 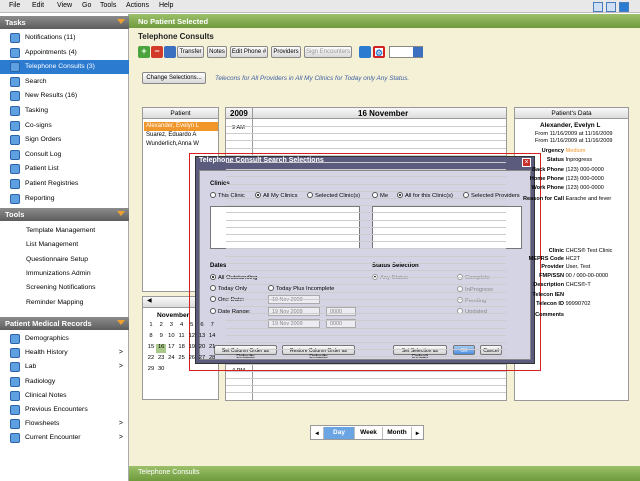 What do you see at coordinates (366, 328) in the screenshot?
I see `time-slot-line` at bounding box center [366, 328].